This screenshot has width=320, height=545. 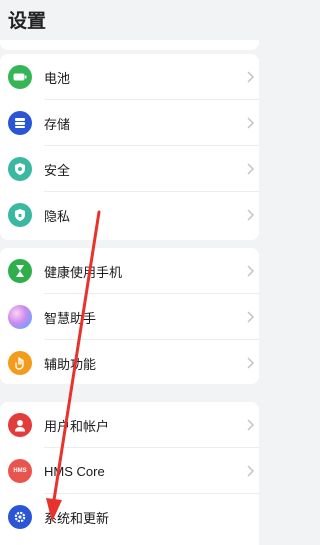 I want to click on settings-item-users-accounts: 用户和帐户, so click(x=129, y=425).